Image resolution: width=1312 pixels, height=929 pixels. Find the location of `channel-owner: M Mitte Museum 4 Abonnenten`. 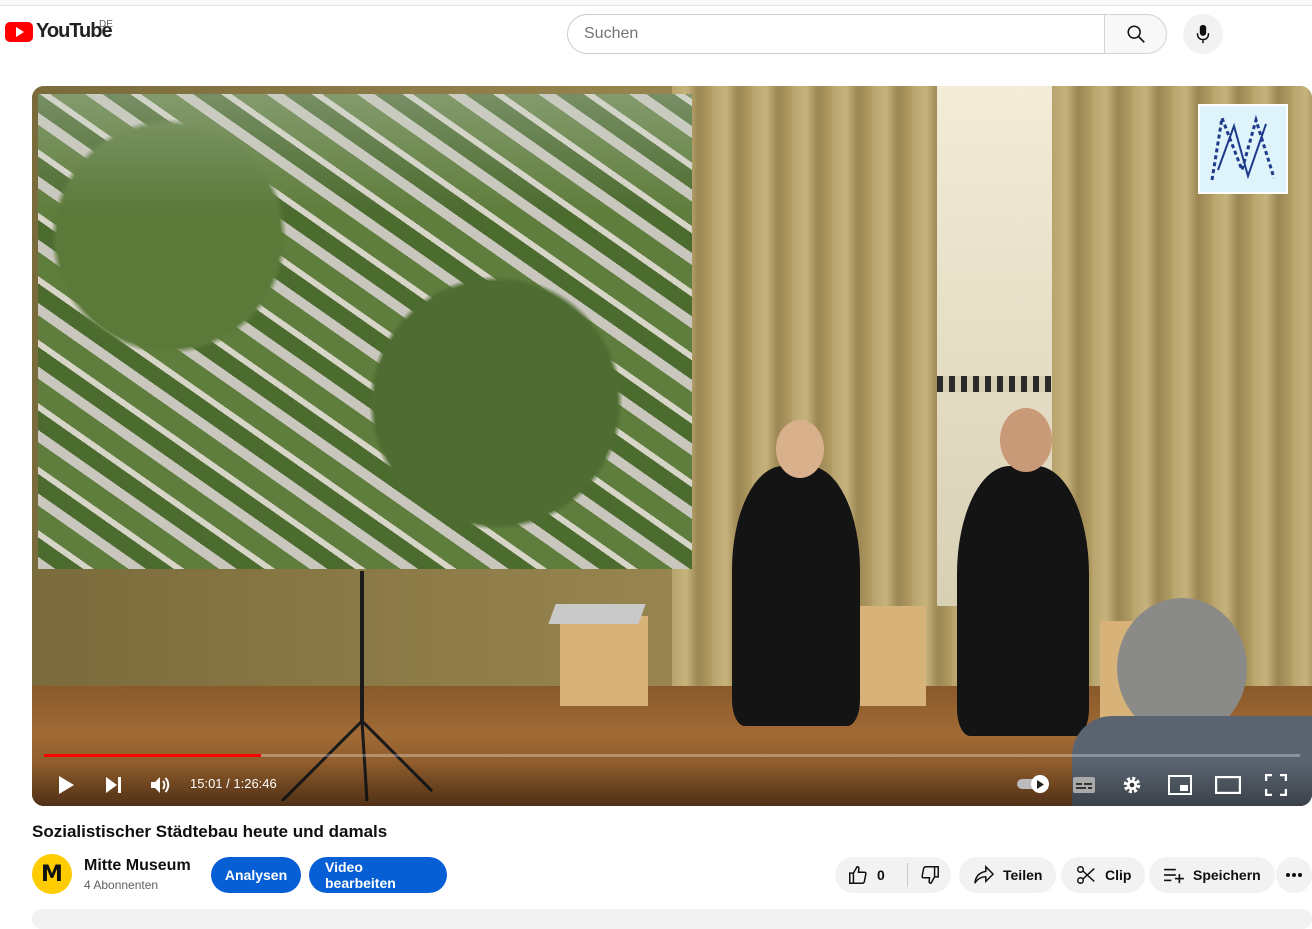

channel-owner: M Mitte Museum 4 Abonnenten is located at coordinates (111, 874).